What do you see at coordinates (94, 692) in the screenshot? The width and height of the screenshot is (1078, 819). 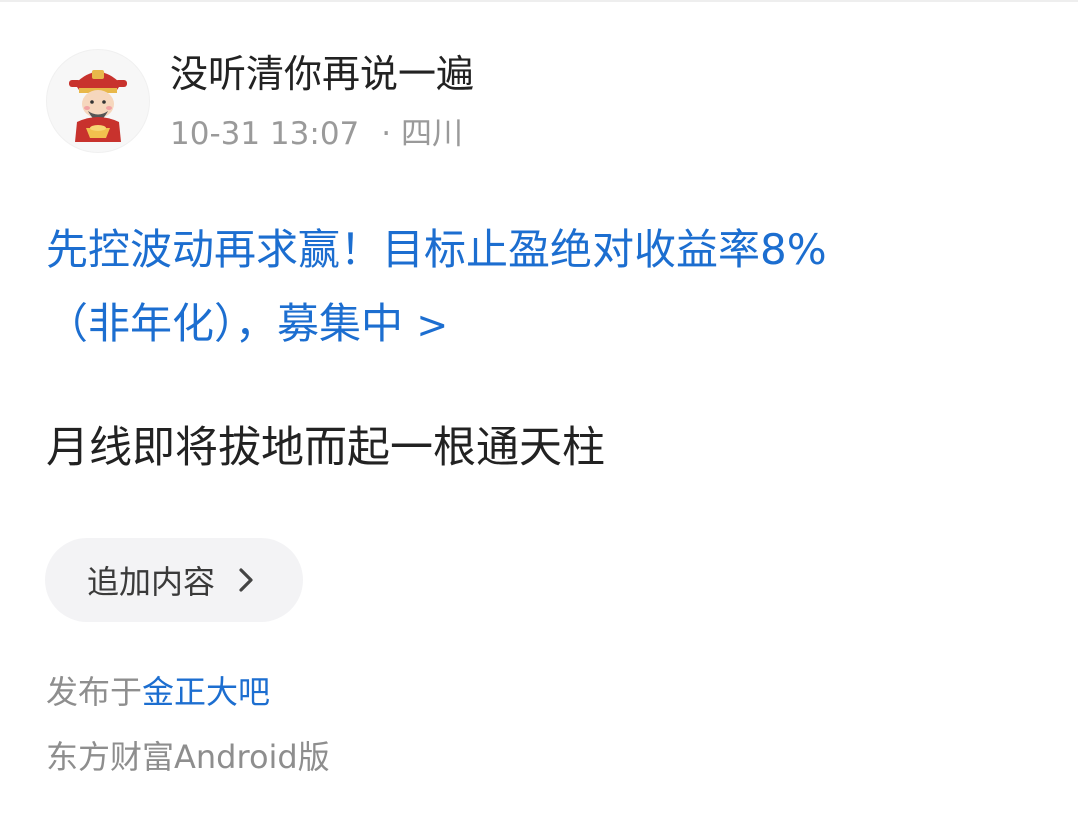 I see `published-prefix: 发布于` at bounding box center [94, 692].